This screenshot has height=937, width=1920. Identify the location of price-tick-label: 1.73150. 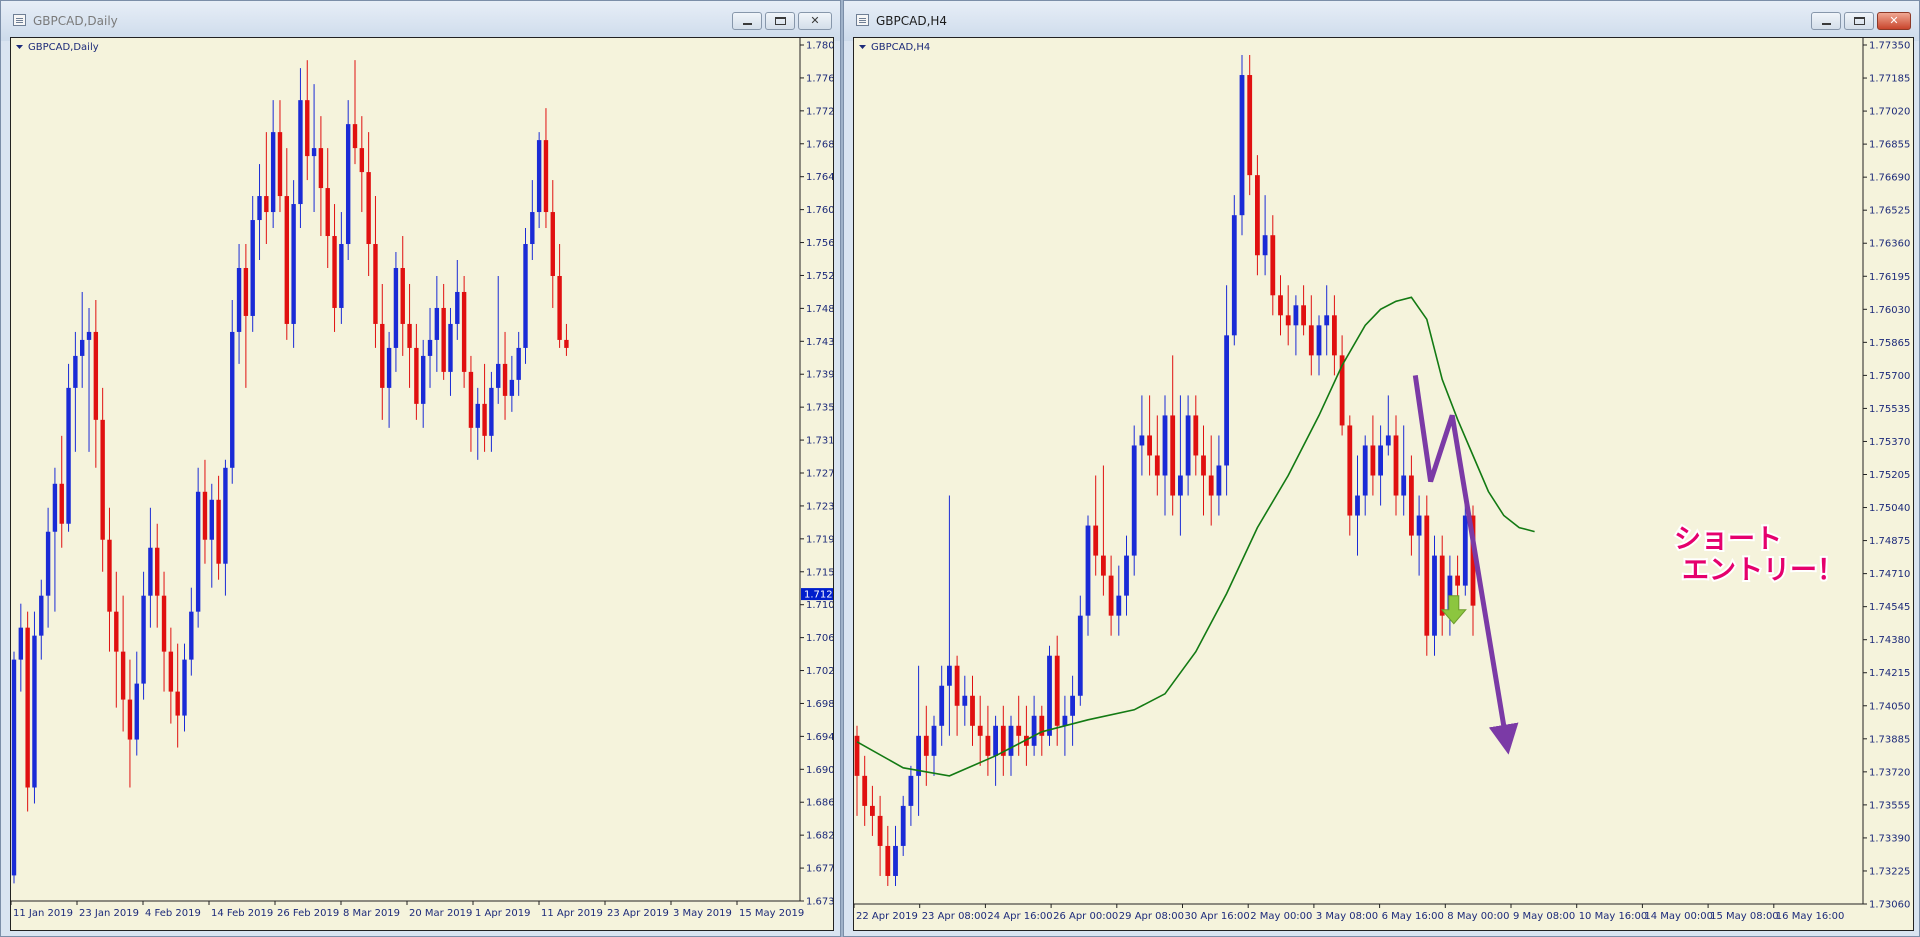
(820, 441).